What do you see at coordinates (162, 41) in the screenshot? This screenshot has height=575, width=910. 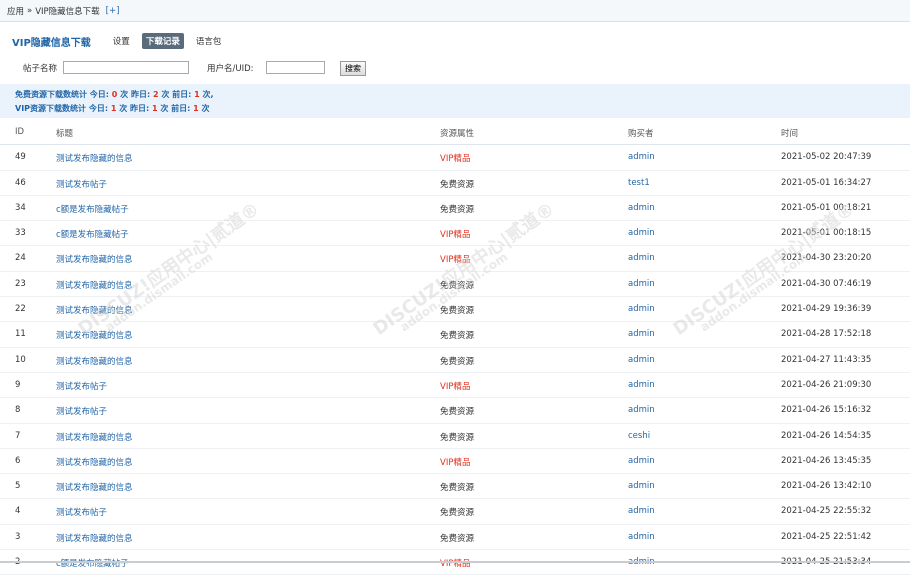 I see `tab-download-records: 下载记录` at bounding box center [162, 41].